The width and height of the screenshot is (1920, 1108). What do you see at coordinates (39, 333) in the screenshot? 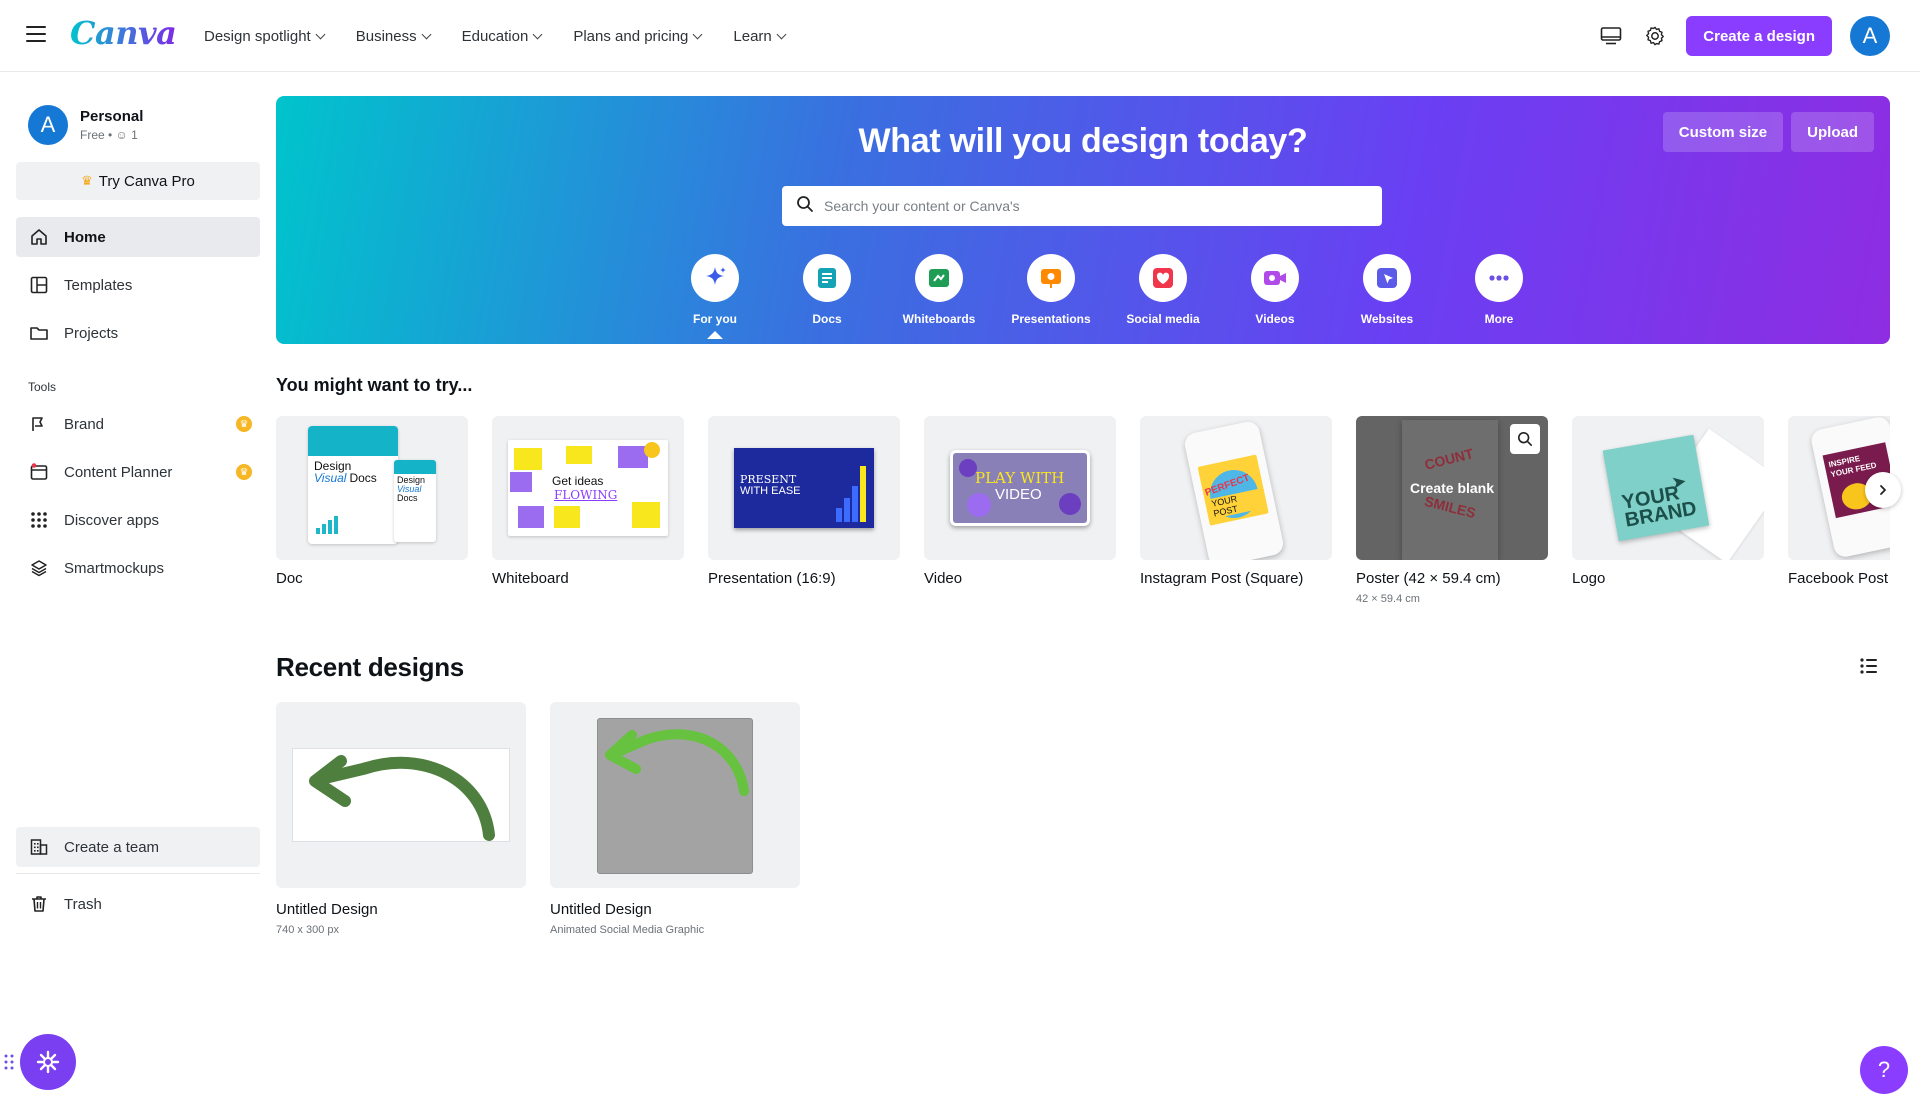
I see `folder-icon` at bounding box center [39, 333].